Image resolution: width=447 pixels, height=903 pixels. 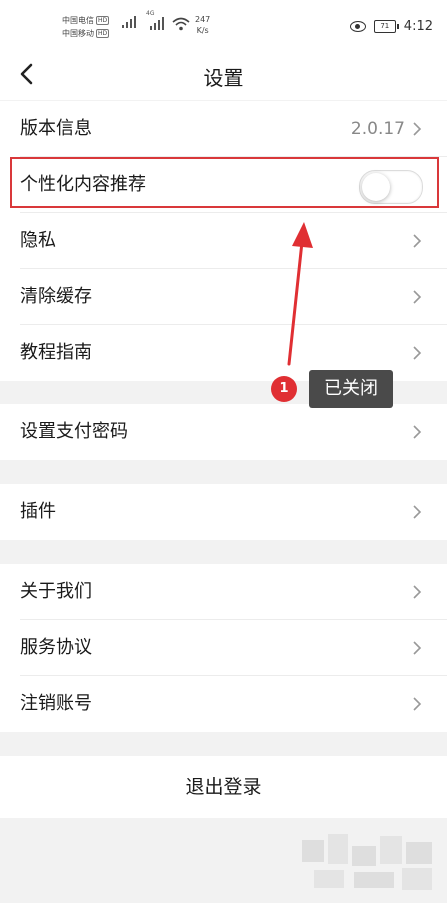 I want to click on row-label: 教程指南, so click(x=56, y=352).